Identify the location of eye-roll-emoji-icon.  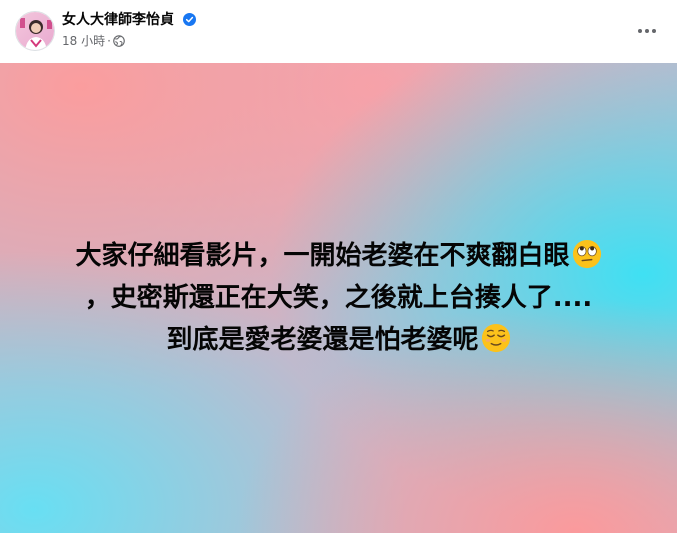
(586, 254).